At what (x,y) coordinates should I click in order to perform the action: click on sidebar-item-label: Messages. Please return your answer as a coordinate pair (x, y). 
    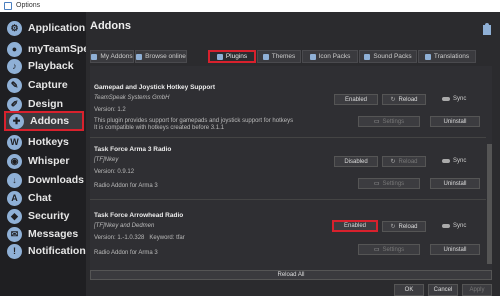
    Looking at the image, I should click on (53, 234).